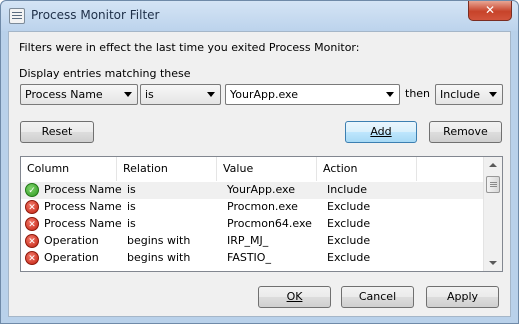 The width and height of the screenshot is (519, 324). What do you see at coordinates (167, 169) in the screenshot?
I see `header-relation: Relation` at bounding box center [167, 169].